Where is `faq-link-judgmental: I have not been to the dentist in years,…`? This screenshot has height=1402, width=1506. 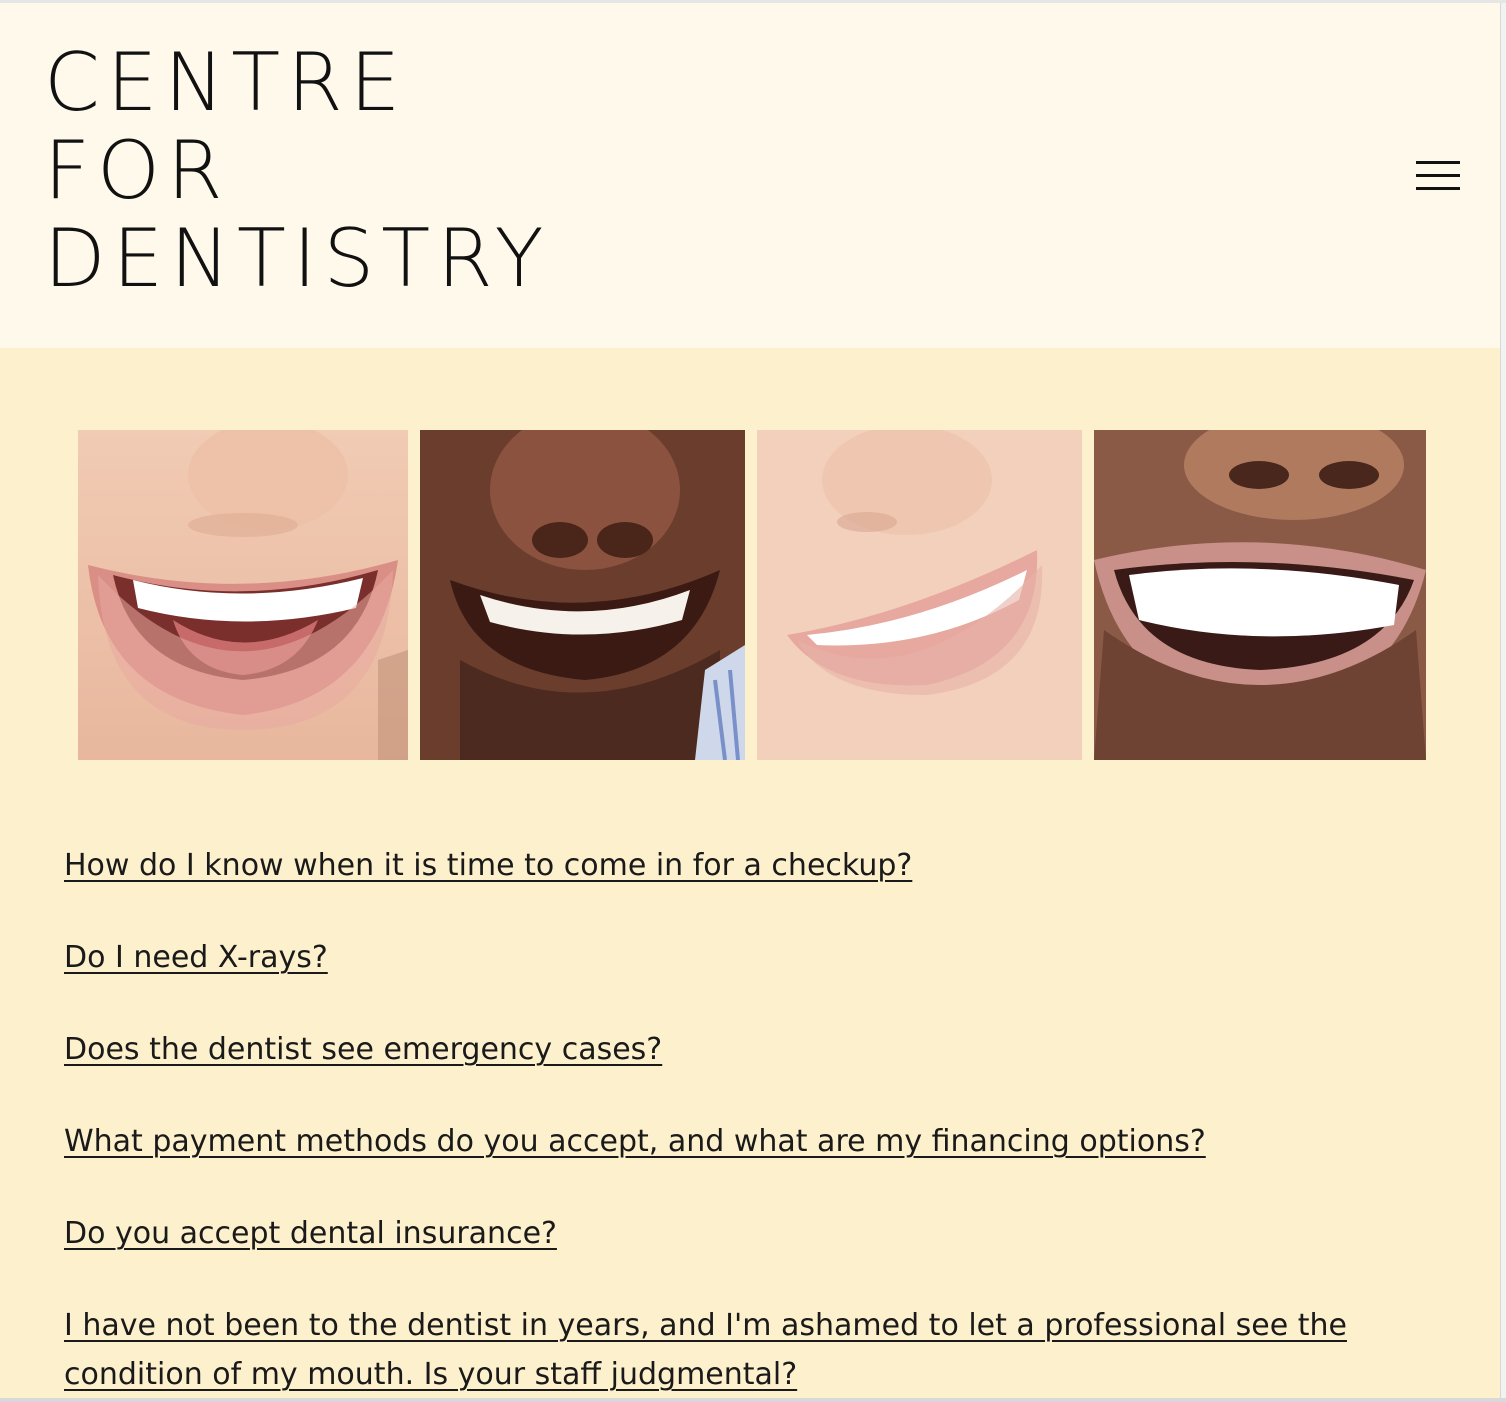 faq-link-judgmental: I have not been to the dentist in years,… is located at coordinates (764, 1350).